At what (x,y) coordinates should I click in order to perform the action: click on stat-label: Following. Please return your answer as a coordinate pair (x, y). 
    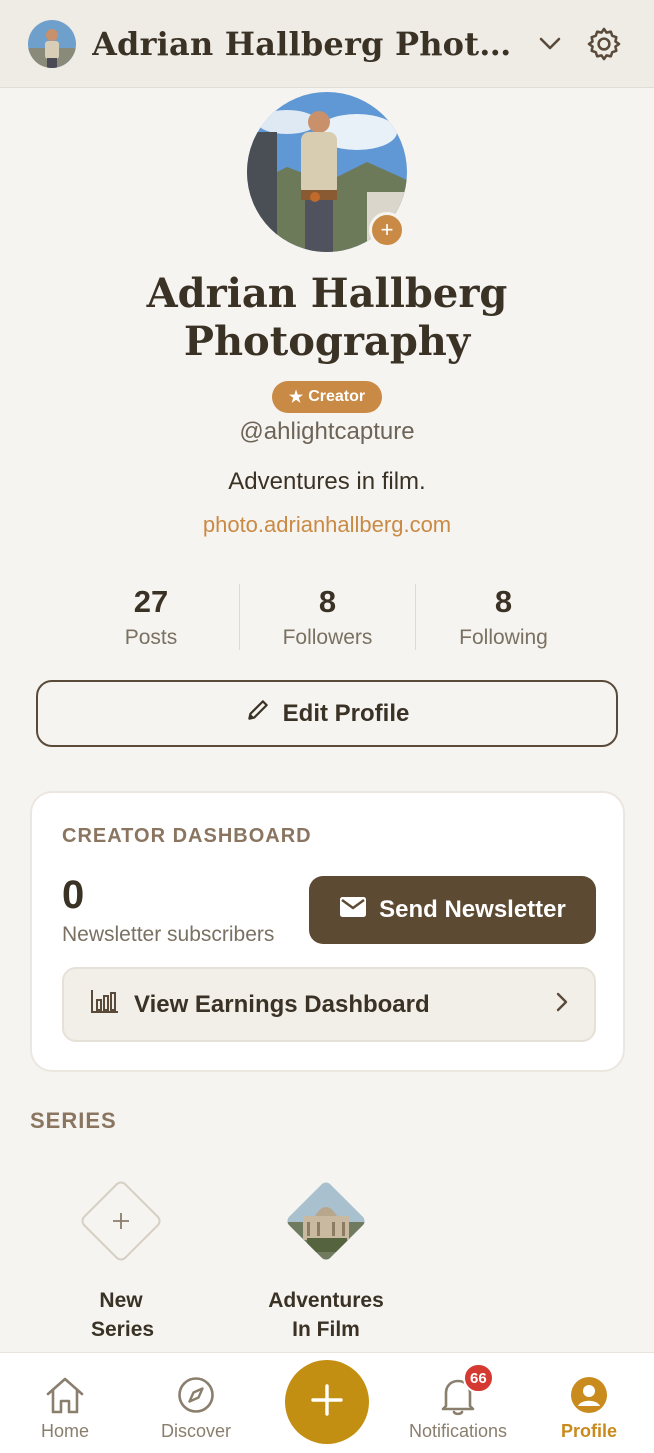
    Looking at the image, I should click on (503, 637).